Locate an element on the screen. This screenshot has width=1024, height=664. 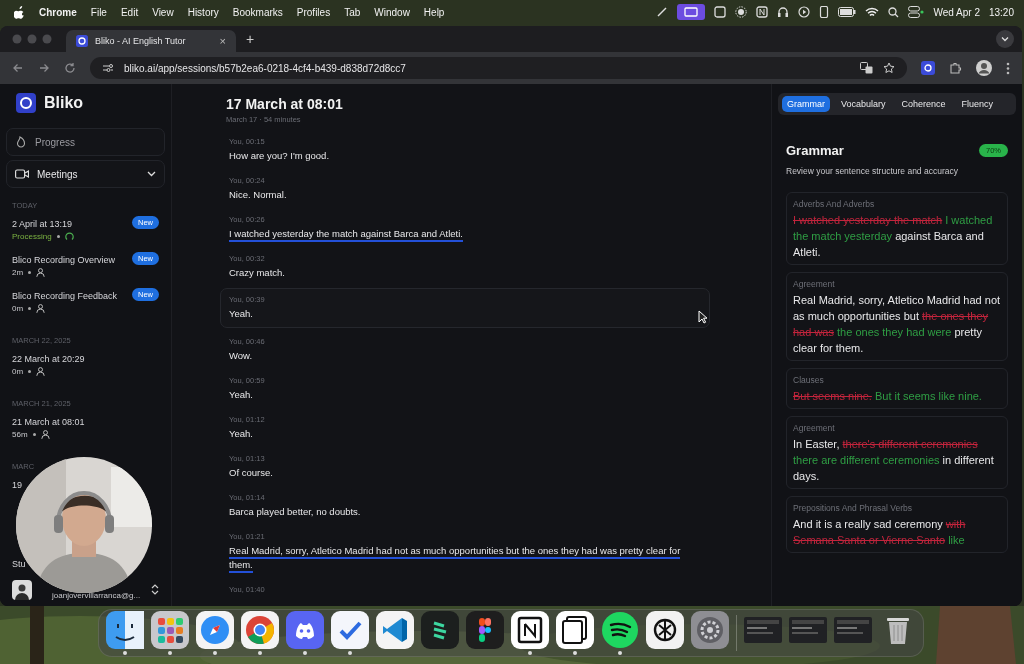
feedback-tab: Fluency is located at coordinates (977, 104).